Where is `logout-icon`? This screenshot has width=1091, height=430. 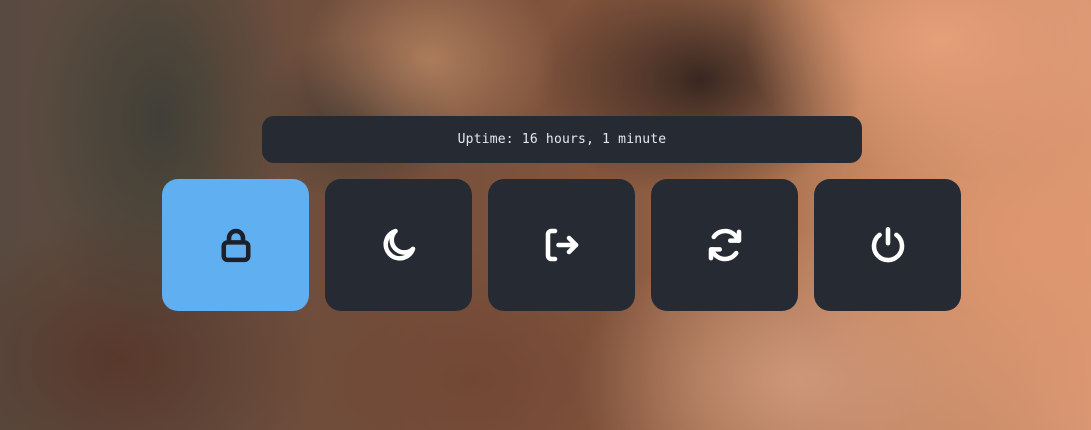 logout-icon is located at coordinates (561, 245).